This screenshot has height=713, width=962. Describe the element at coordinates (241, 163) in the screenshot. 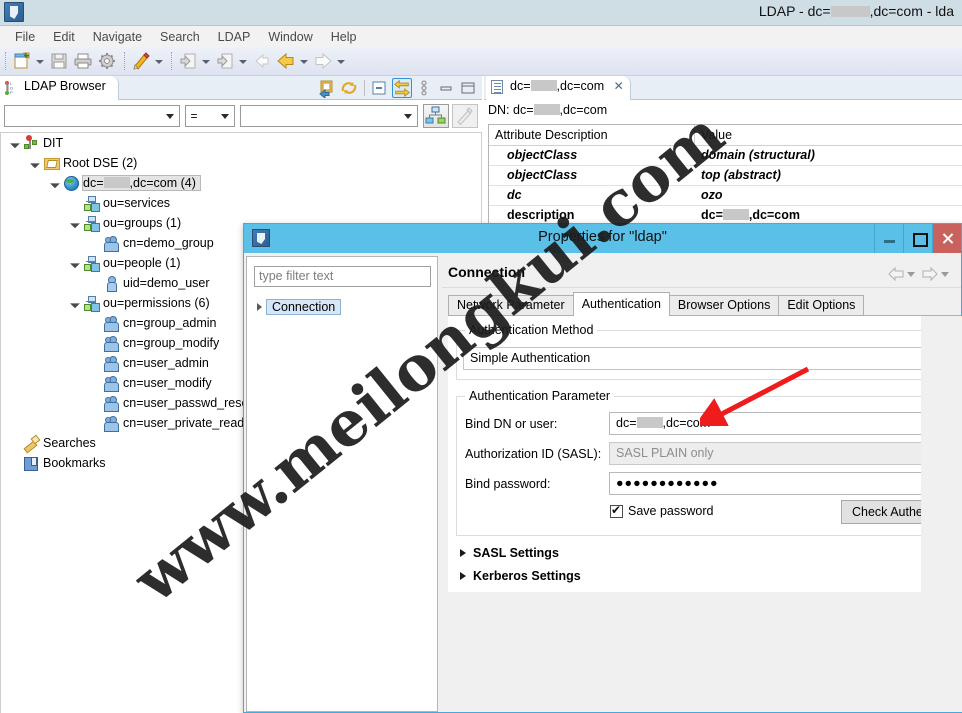

I see `tree-item: Root DSE (2)` at that location.